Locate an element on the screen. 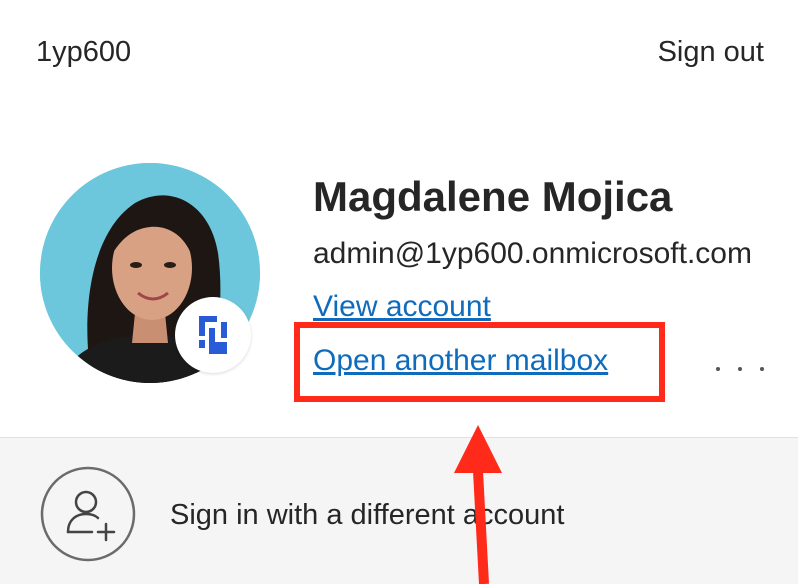 Image resolution: width=798 pixels, height=584 pixels. sign-in-different-account-label: Sign in with a different account is located at coordinates (367, 515).